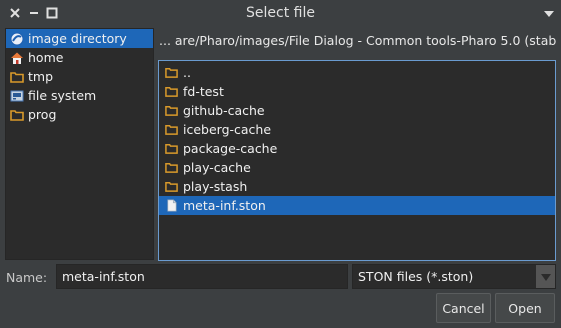 This screenshot has width=561, height=328. I want to click on file-type-select: STON files (*.ston), so click(454, 276).